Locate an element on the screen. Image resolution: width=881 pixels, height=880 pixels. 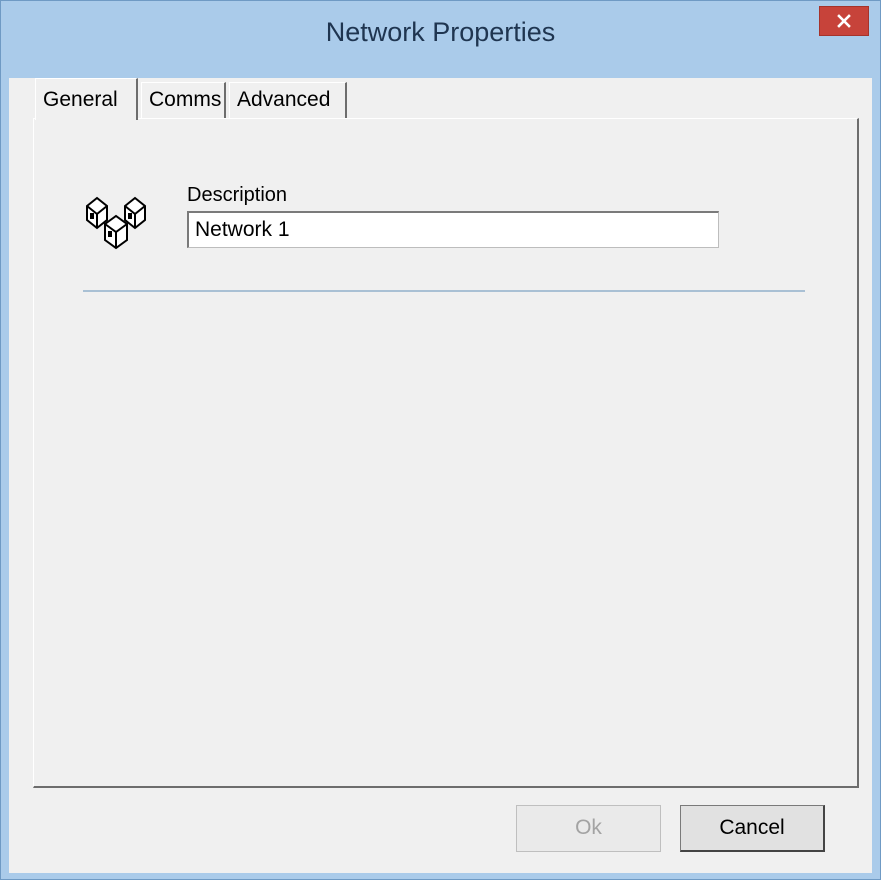
separator-line is located at coordinates (444, 291).